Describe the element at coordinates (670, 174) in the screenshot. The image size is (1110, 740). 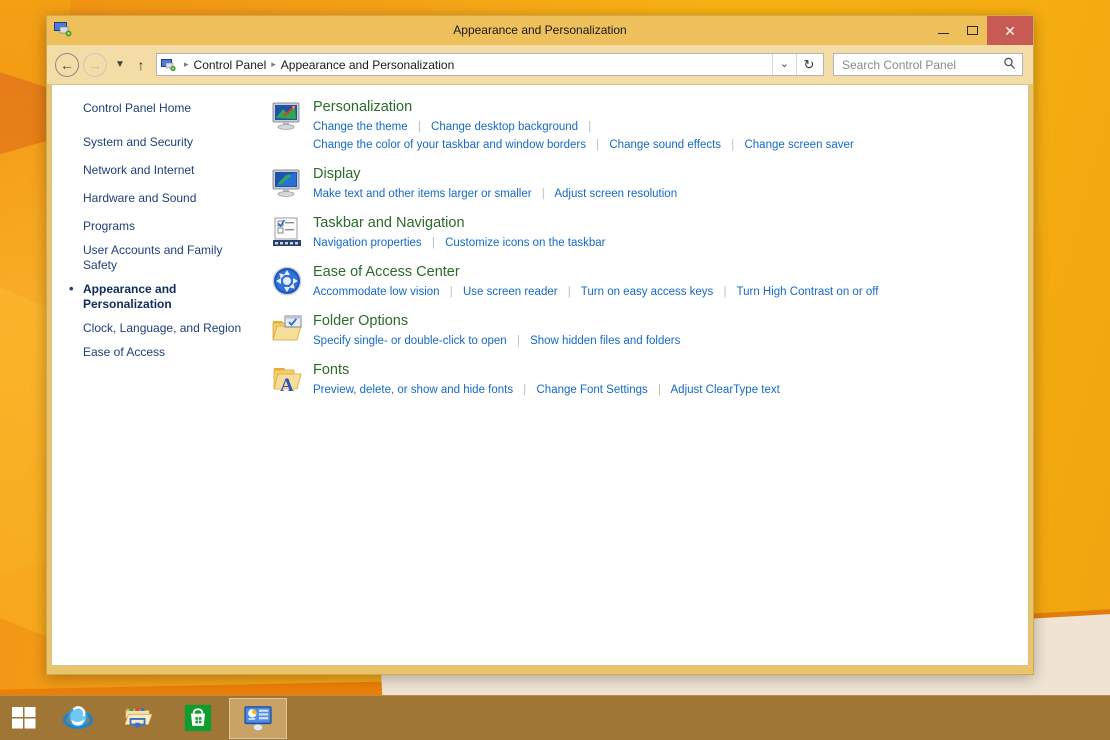
I see `category-title: Display` at that location.